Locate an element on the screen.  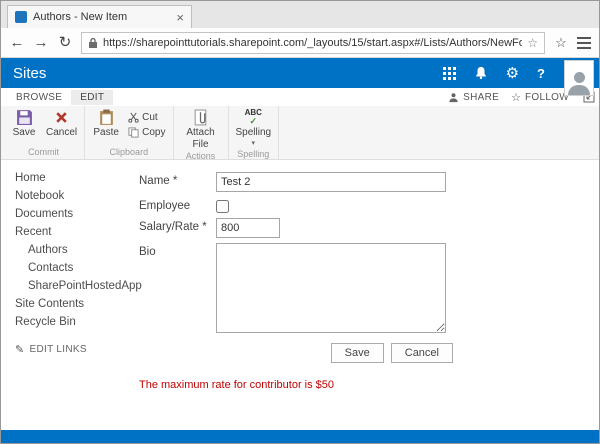
validation-error-message: The maximum rate for contributor is $50 is located at coordinates (237, 385).